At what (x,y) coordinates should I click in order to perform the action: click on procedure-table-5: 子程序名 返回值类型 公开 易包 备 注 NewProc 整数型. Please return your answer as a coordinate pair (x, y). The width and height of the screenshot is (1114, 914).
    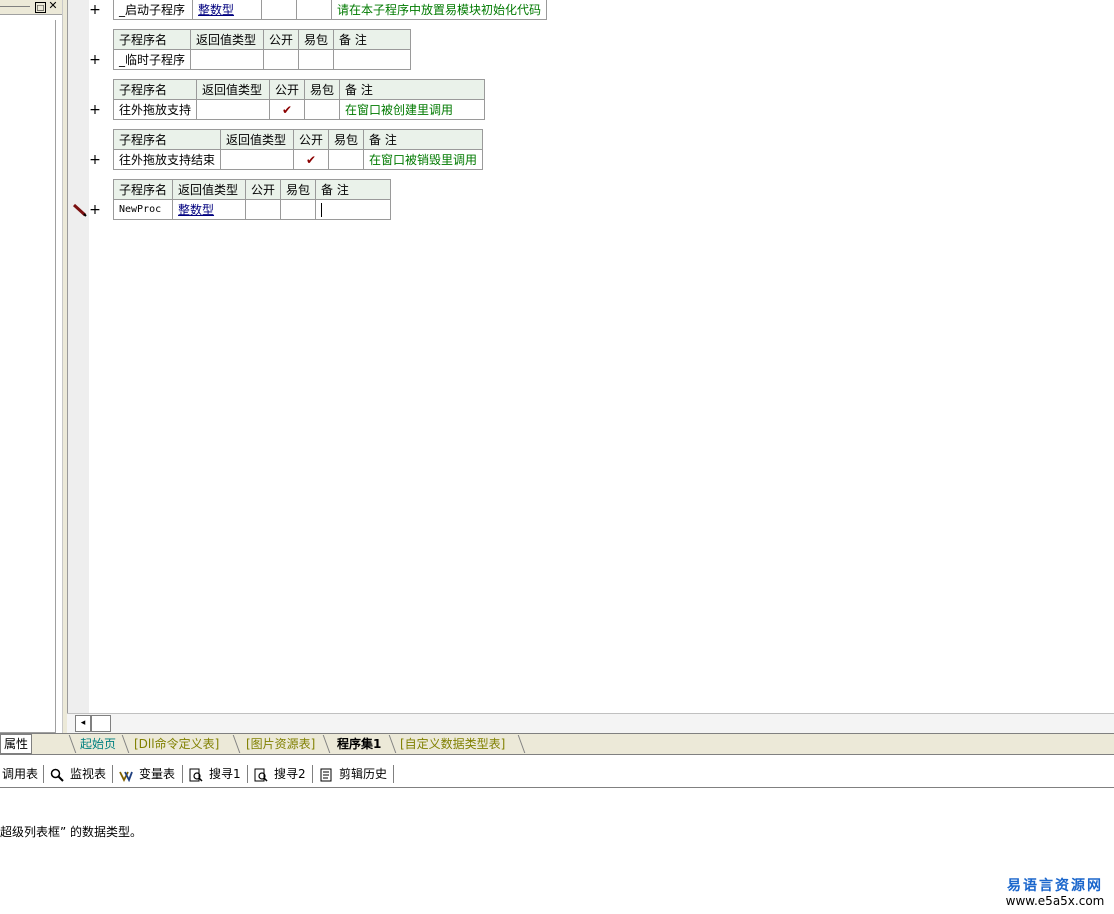
    Looking at the image, I should click on (252, 199).